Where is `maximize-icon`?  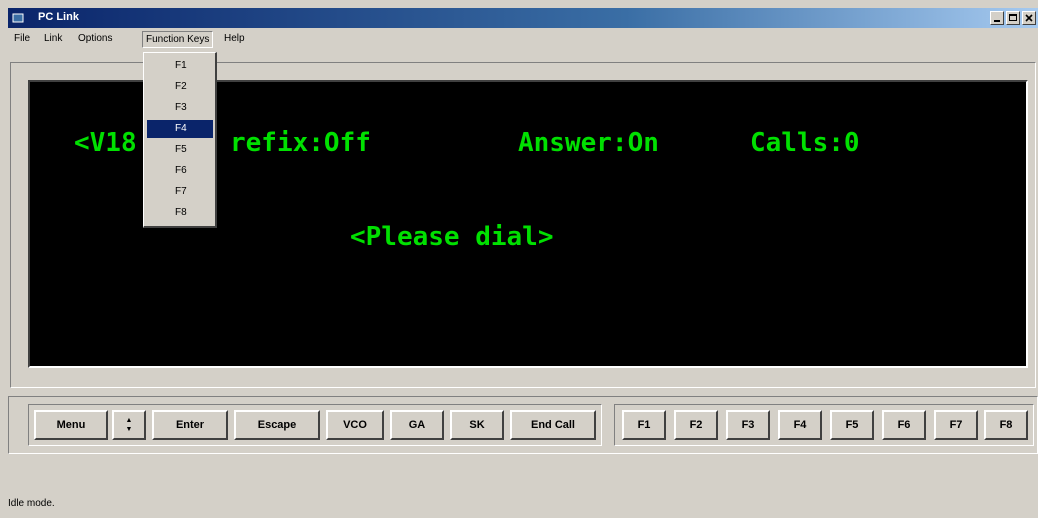
maximize-icon is located at coordinates (1013, 17).